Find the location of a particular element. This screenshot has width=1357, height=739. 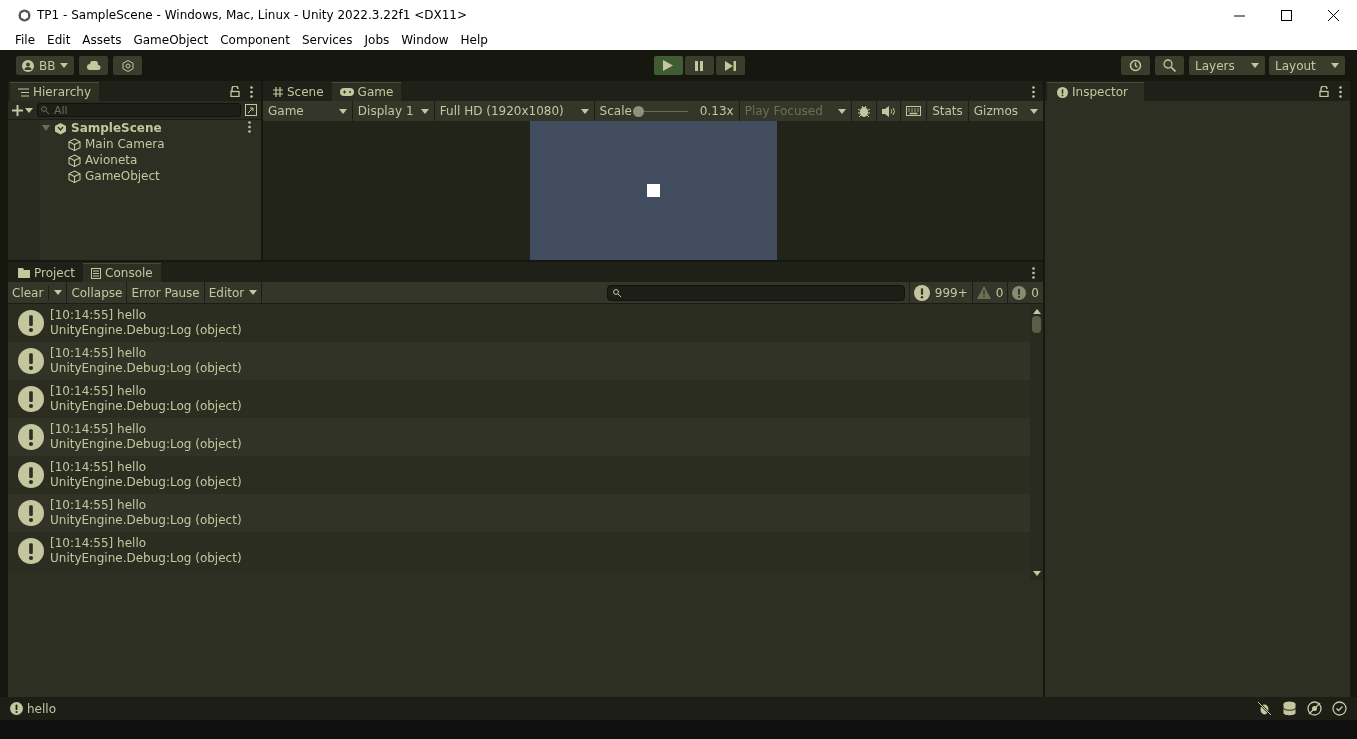

display-dropdown: Display 1 is located at coordinates (393, 111).